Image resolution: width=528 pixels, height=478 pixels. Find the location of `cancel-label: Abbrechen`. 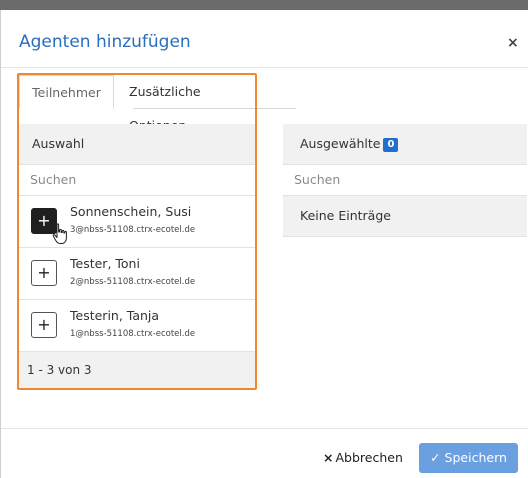

cancel-label: Abbrechen is located at coordinates (369, 457).